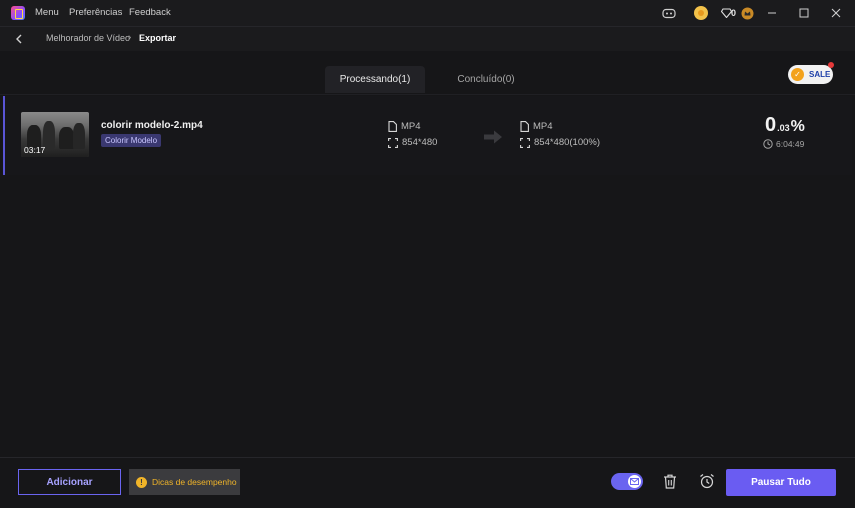 This screenshot has width=855, height=508. What do you see at coordinates (420, 142) in the screenshot?
I see `source-resolution-label: 854*480` at bounding box center [420, 142].